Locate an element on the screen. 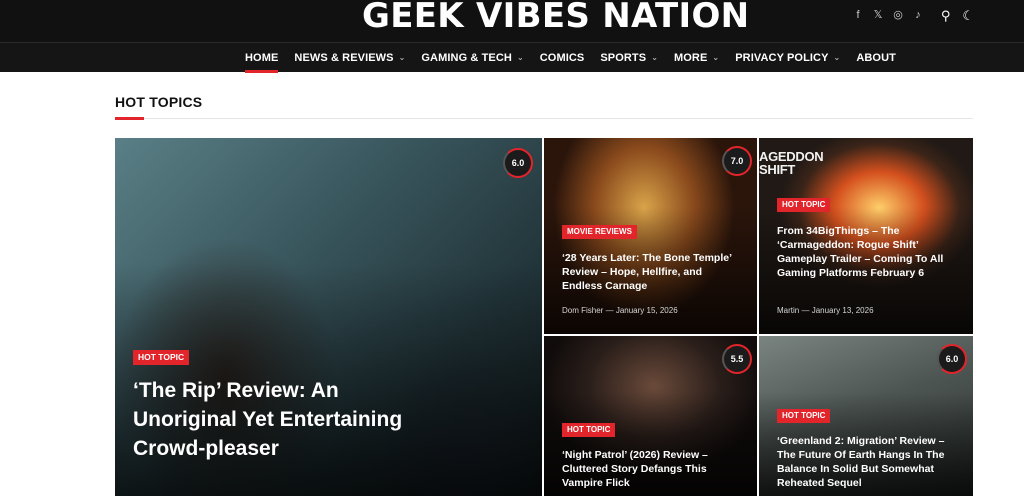 This screenshot has height=496, width=1024. nav-label: COMICS is located at coordinates (562, 58).